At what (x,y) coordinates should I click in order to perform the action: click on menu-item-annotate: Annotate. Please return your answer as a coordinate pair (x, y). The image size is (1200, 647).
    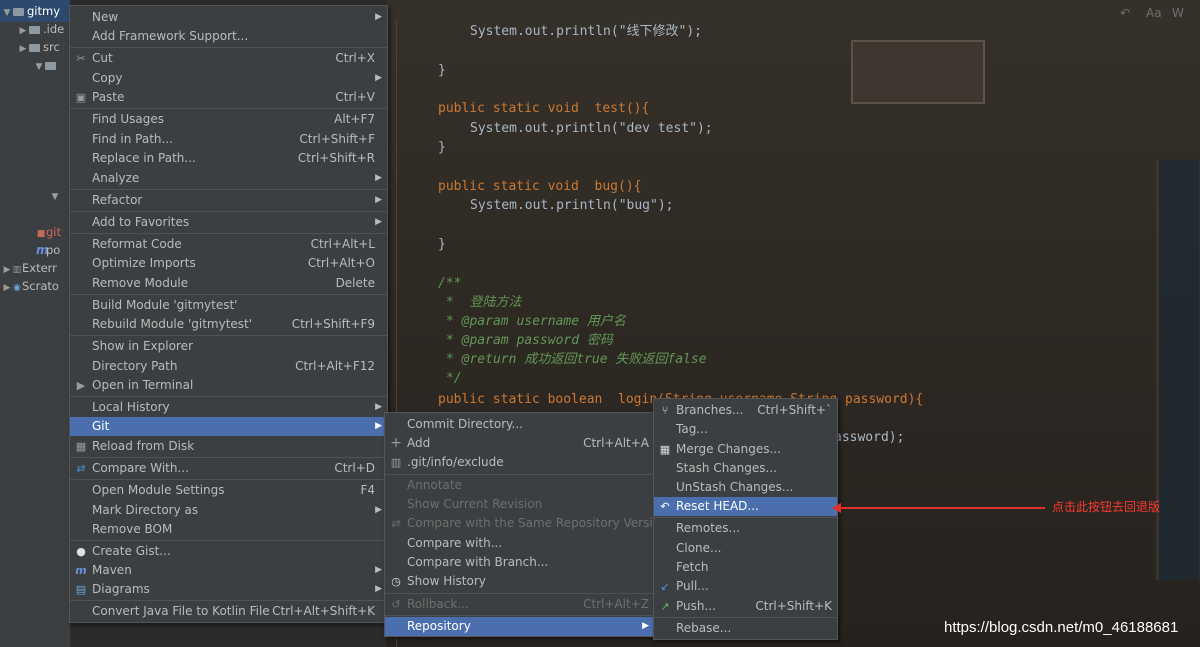
    Looking at the image, I should click on (519, 485).